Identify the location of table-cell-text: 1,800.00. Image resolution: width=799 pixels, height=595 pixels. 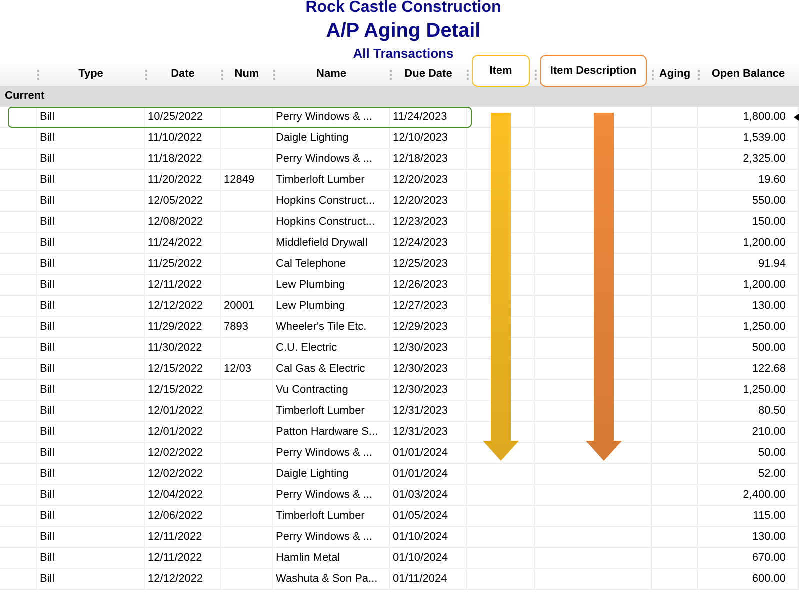
(764, 117).